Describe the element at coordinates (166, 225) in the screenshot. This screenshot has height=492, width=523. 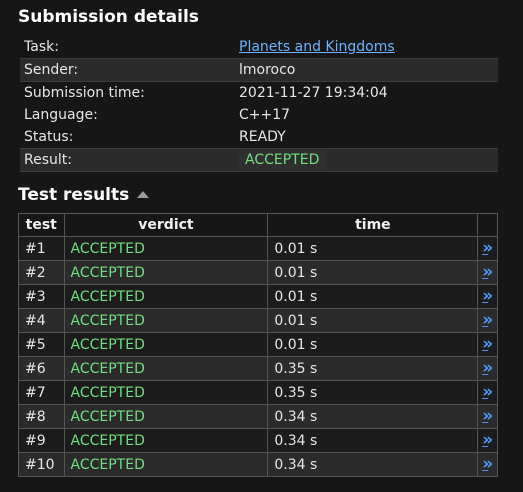
I see `column-header-verdict: verdict` at that location.